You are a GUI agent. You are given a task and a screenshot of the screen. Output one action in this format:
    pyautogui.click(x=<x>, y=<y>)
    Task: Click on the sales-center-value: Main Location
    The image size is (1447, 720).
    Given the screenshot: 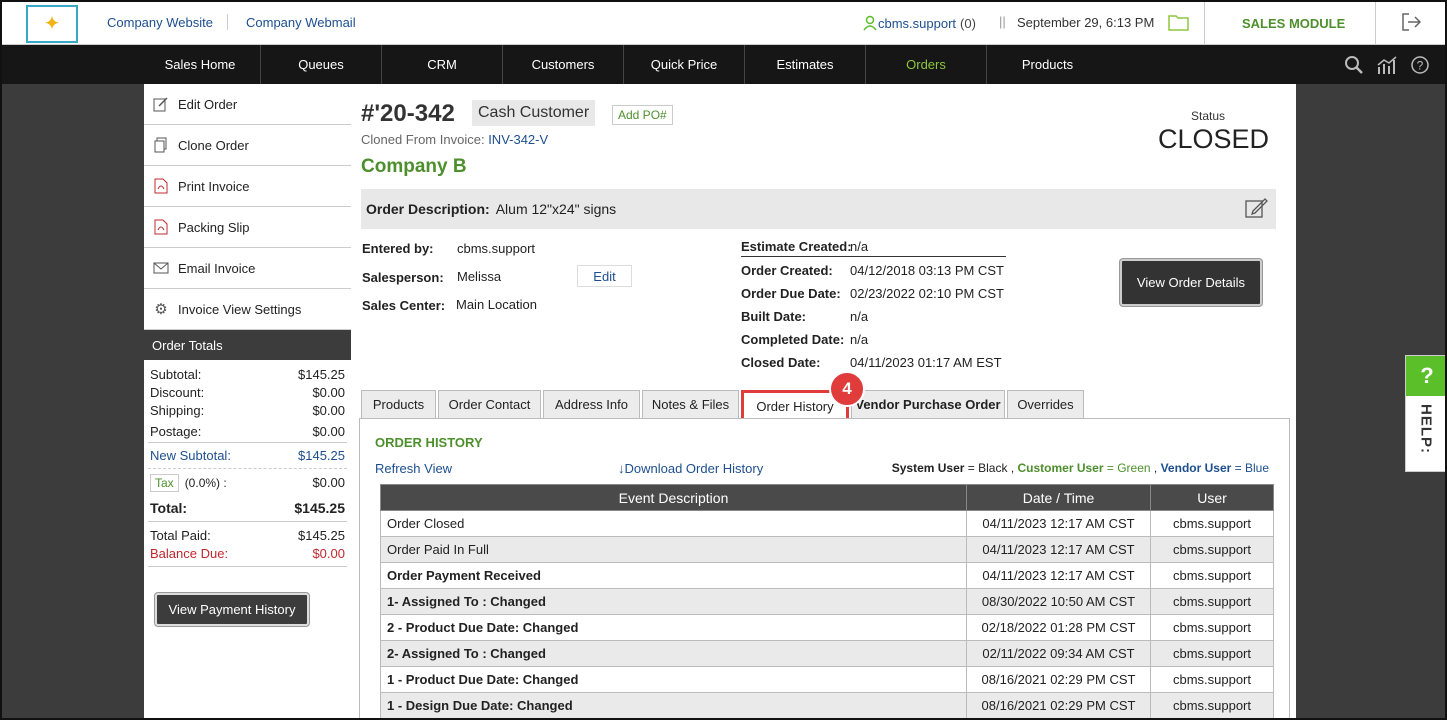 What is the action you would take?
    pyautogui.click(x=496, y=304)
    